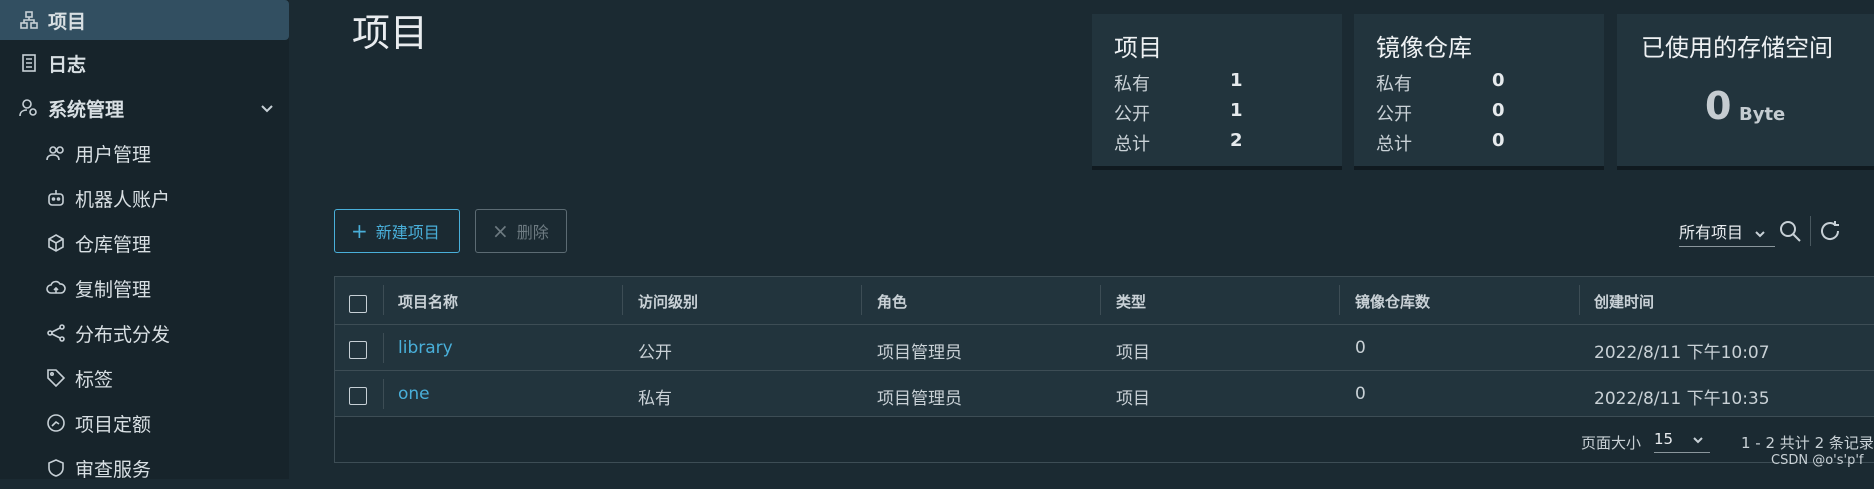 The height and width of the screenshot is (489, 1874). I want to click on storage-value: 0, so click(1718, 106).